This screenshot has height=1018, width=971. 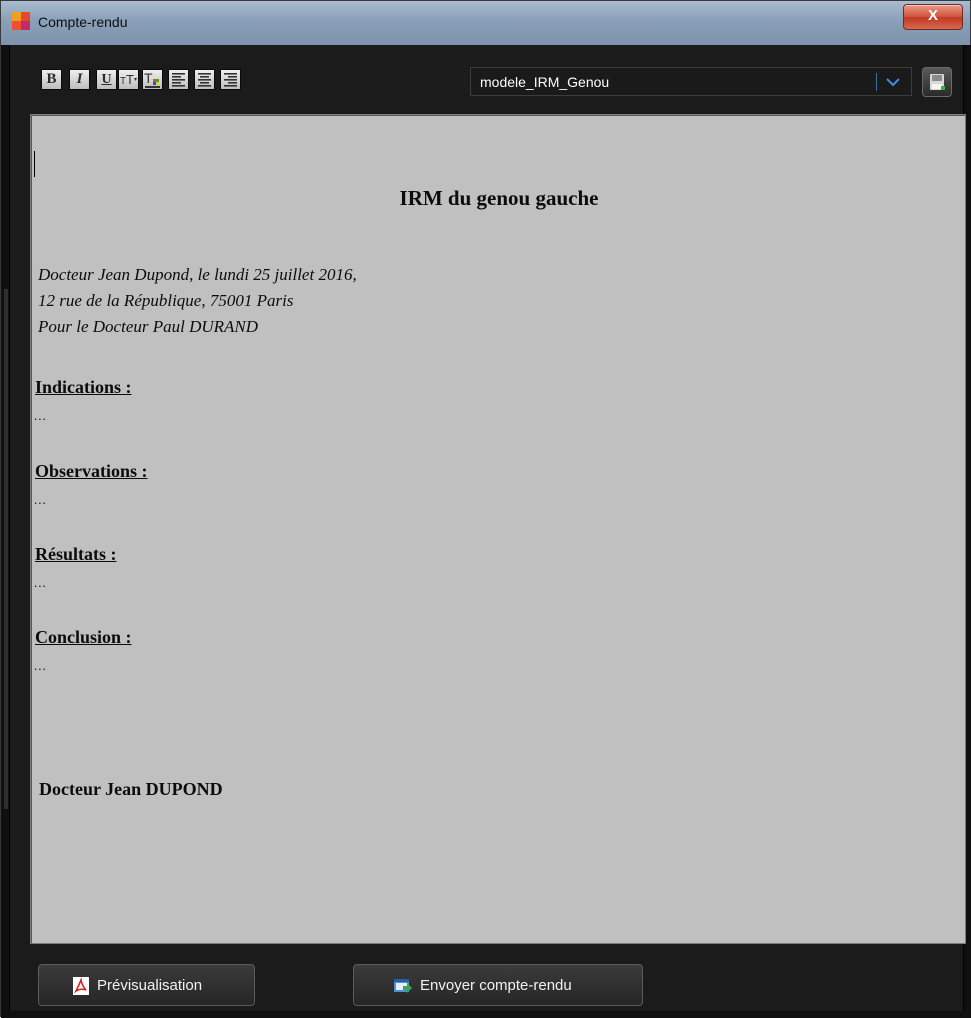 What do you see at coordinates (79, 79) in the screenshot?
I see `italic-button: I` at bounding box center [79, 79].